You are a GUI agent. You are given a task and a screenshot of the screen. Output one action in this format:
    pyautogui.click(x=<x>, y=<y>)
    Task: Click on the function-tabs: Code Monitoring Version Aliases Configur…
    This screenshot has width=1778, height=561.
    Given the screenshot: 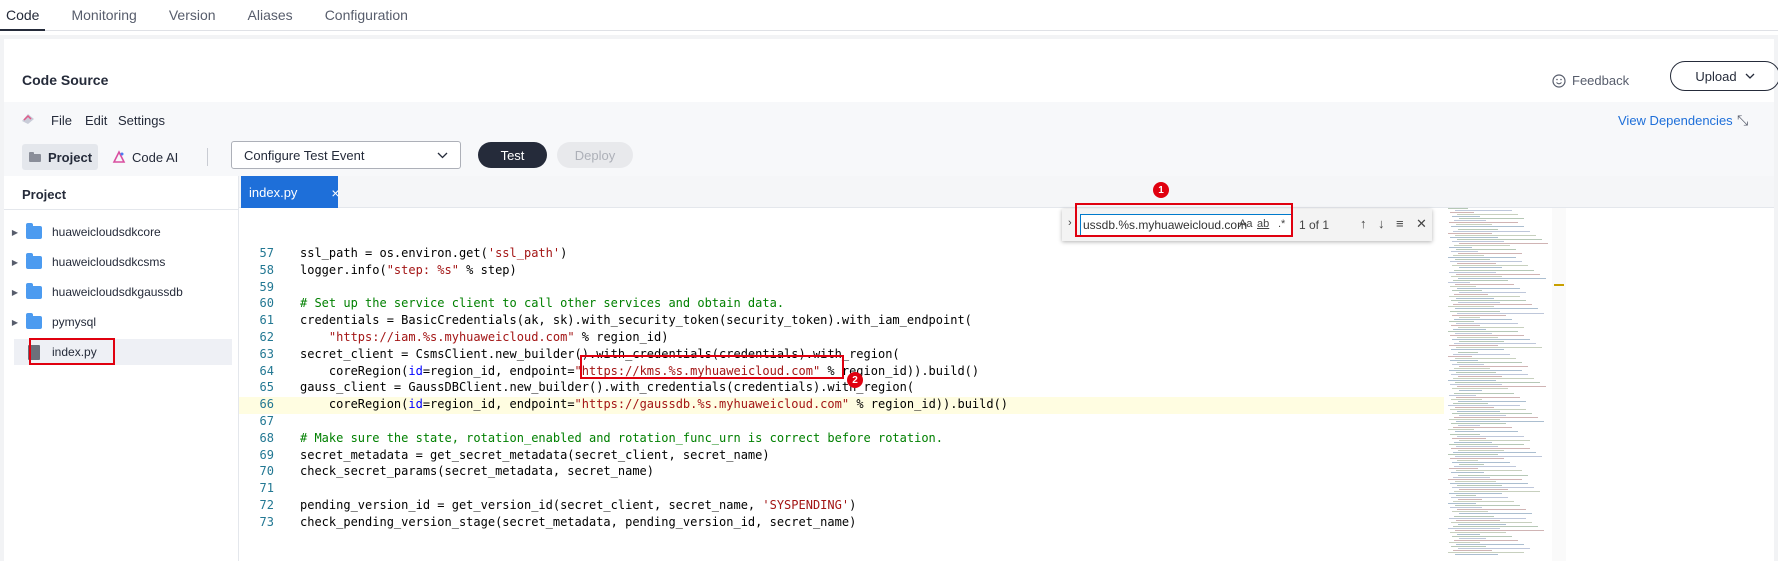 What is the action you would take?
    pyautogui.click(x=889, y=15)
    